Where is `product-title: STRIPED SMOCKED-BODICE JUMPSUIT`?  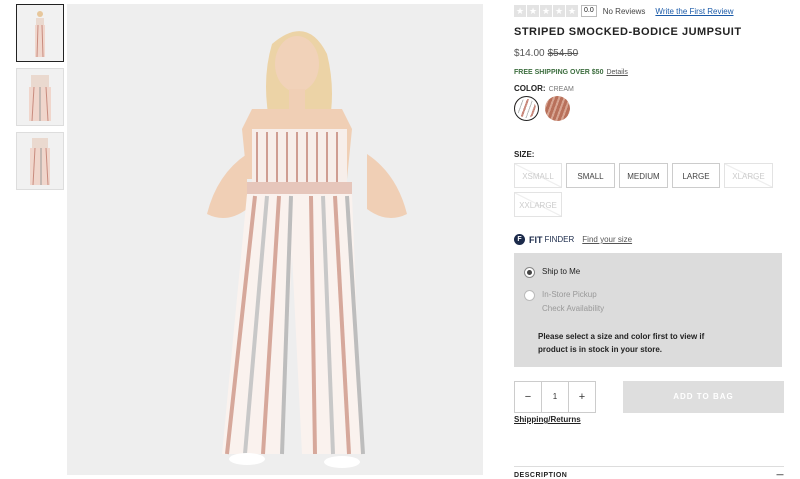
product-title: STRIPED SMOCKED-BODICE JUMPSUIT is located at coordinates (628, 32).